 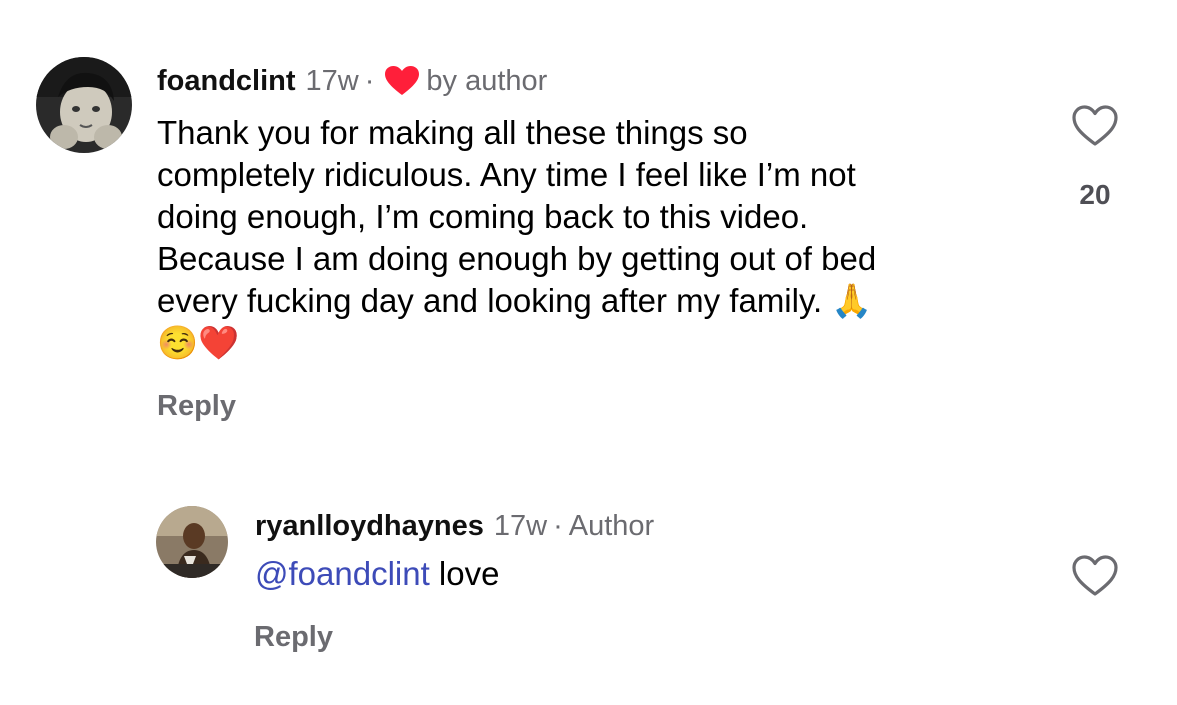 I want to click on reply-meta: ryanlloydhaynes 17w · Author, so click(x=454, y=526).